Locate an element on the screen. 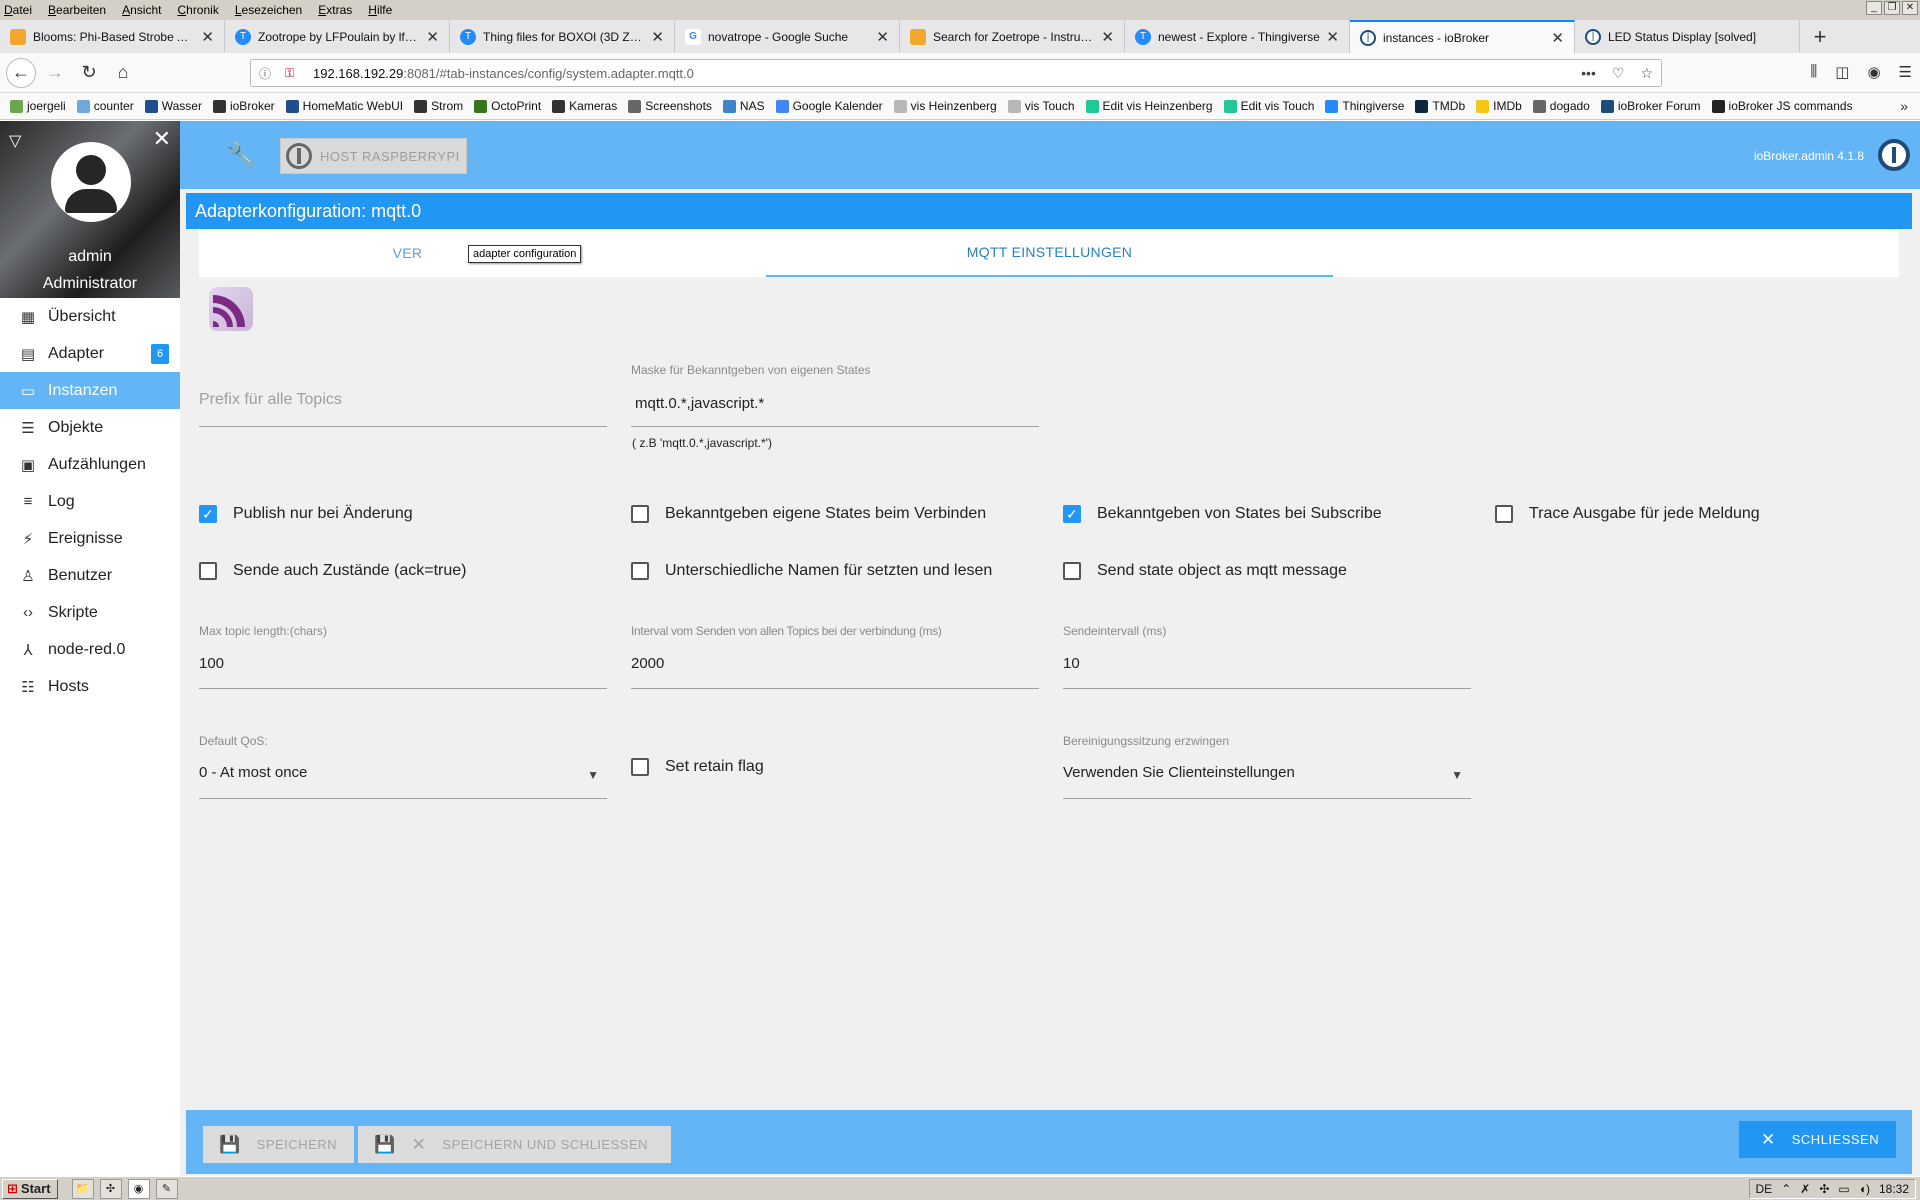  max-topic-length-field: Max topic length:(chars) 100 is located at coordinates (403, 656).